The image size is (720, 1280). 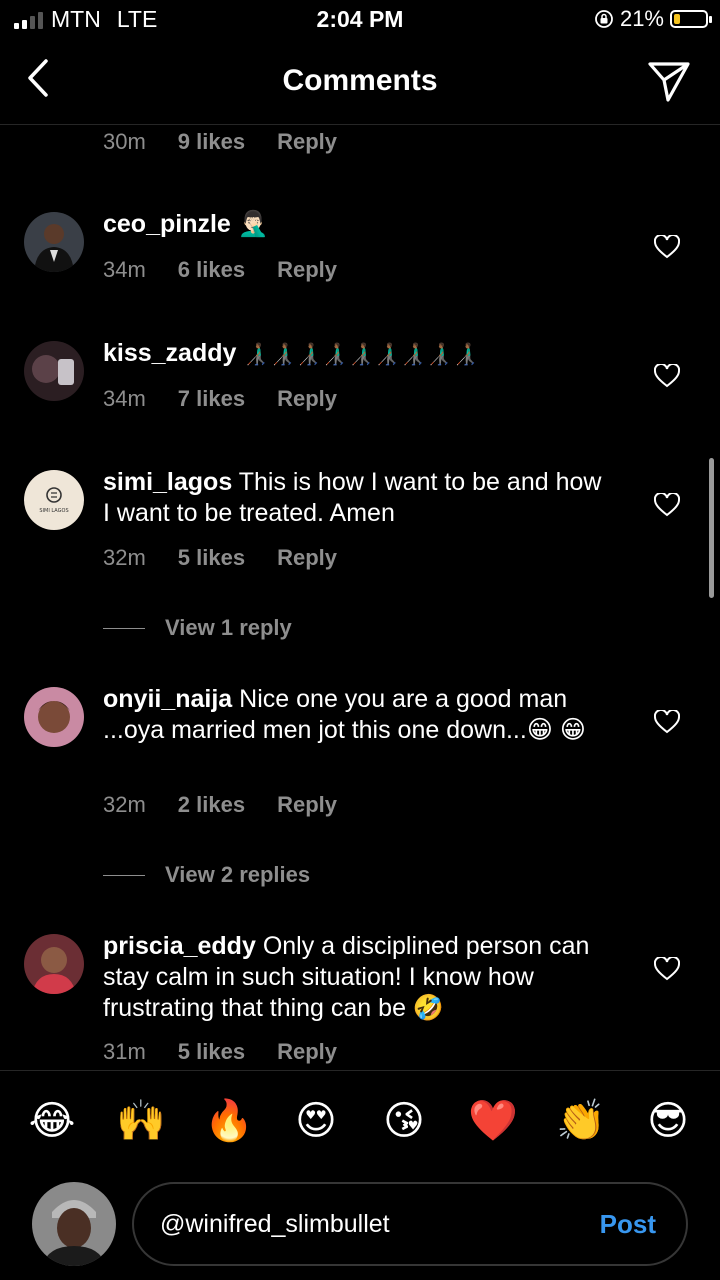 I want to click on emoji-button-heart-eyes: 😍, so click(x=316, y=1121).